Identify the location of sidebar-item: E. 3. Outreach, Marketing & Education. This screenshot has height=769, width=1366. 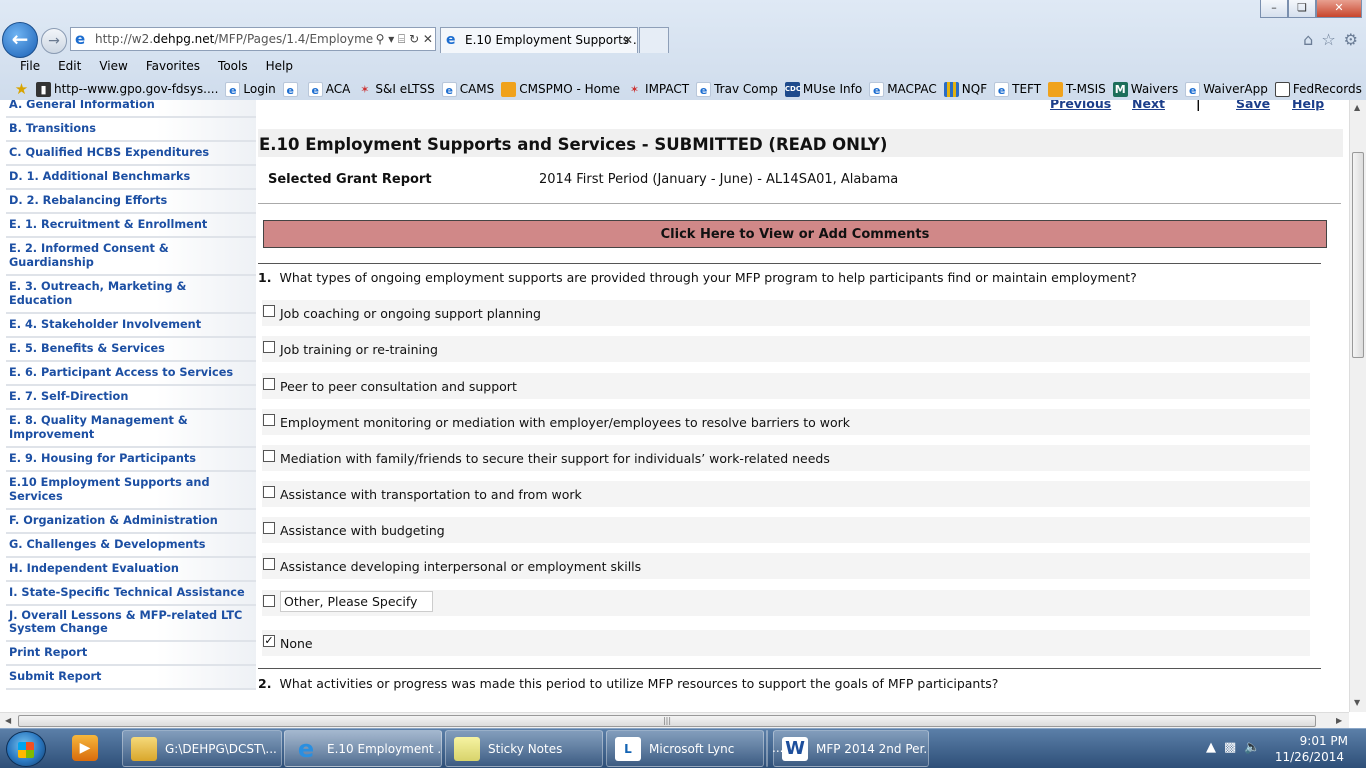
(131, 295).